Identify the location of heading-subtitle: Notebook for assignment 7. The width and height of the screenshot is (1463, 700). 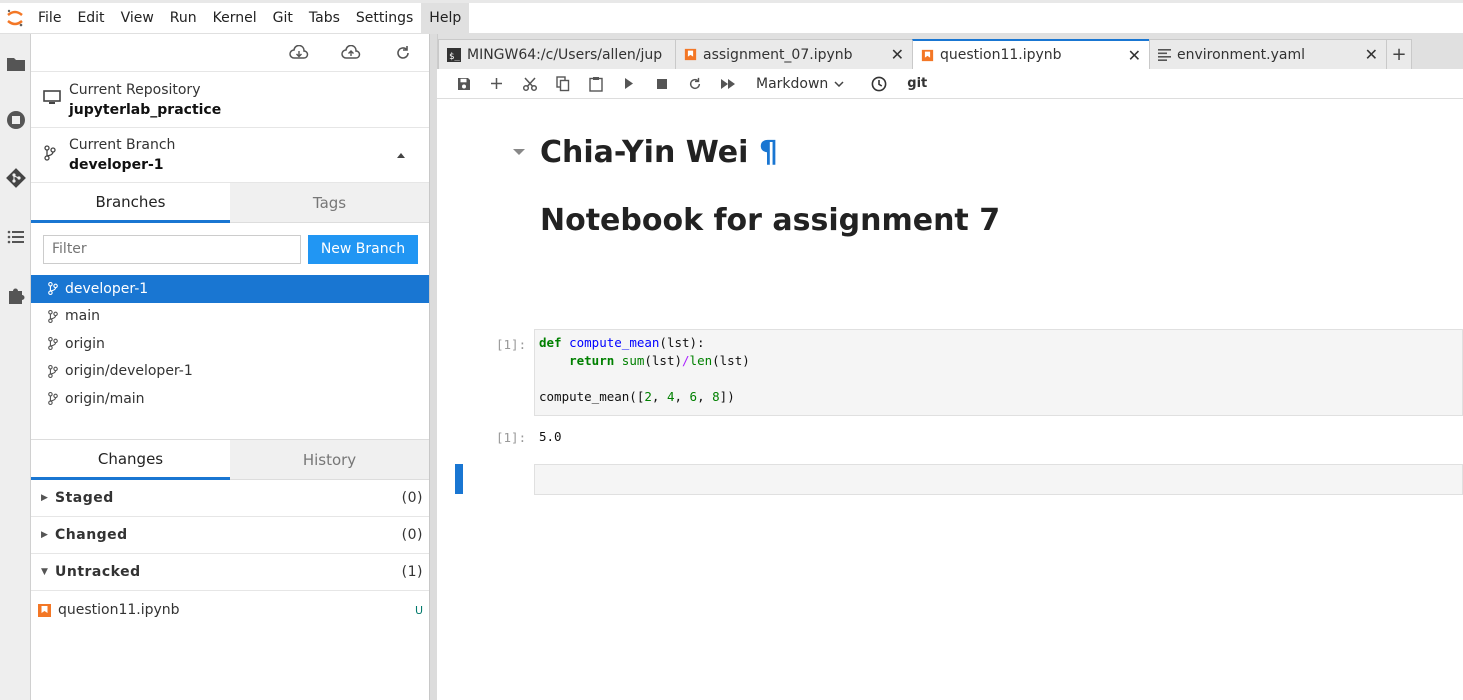
(770, 220).